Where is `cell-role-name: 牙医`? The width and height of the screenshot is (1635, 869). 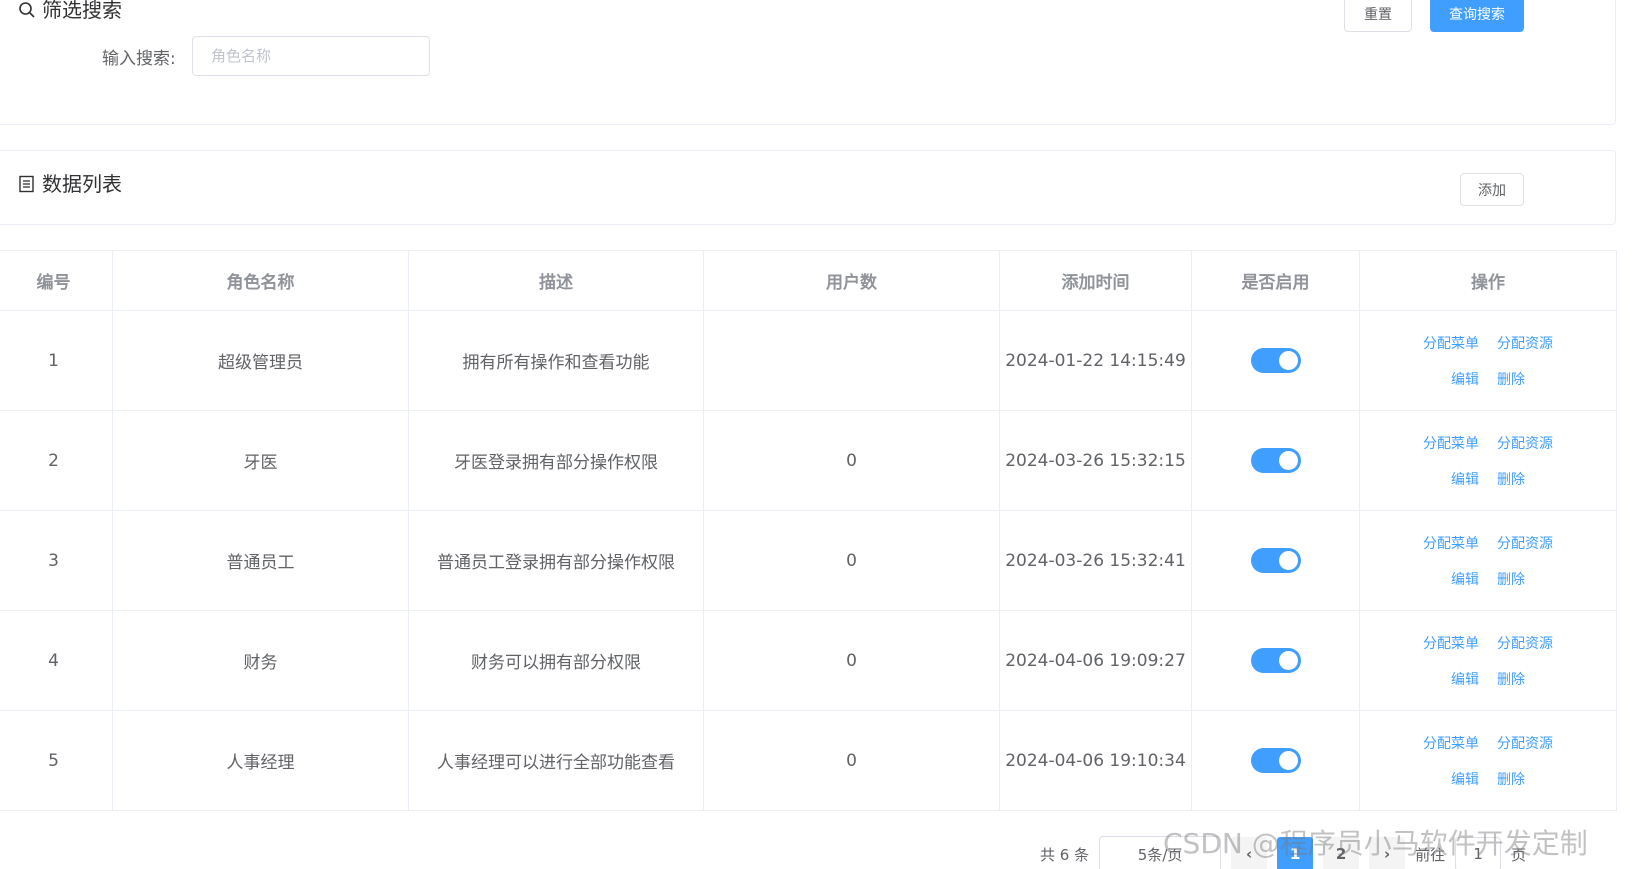
cell-role-name: 牙医 is located at coordinates (260, 460).